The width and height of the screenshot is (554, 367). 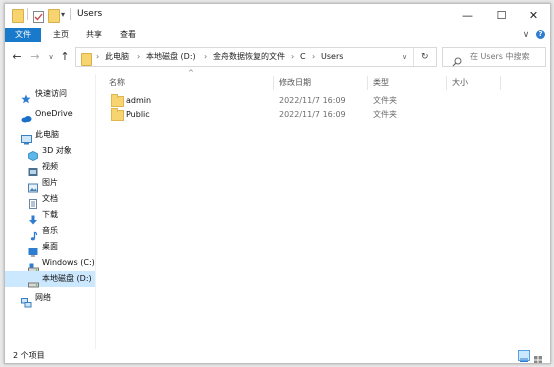 I want to click on sidebar-item-label: 快速访问, so click(x=51, y=93).